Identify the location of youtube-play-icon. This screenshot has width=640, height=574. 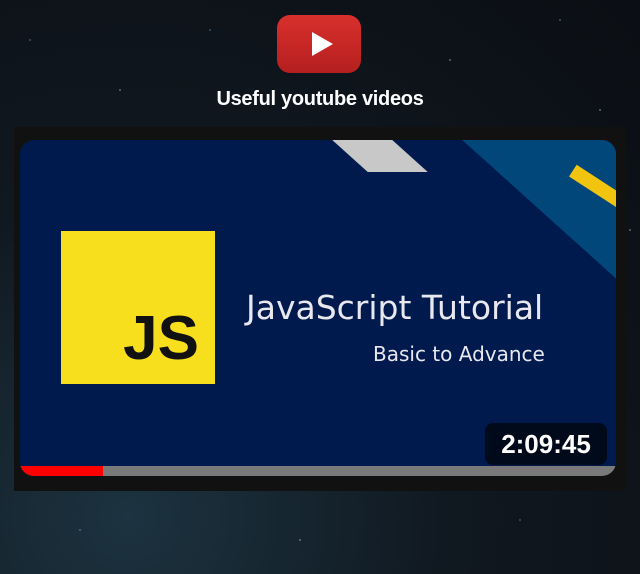
(319, 44).